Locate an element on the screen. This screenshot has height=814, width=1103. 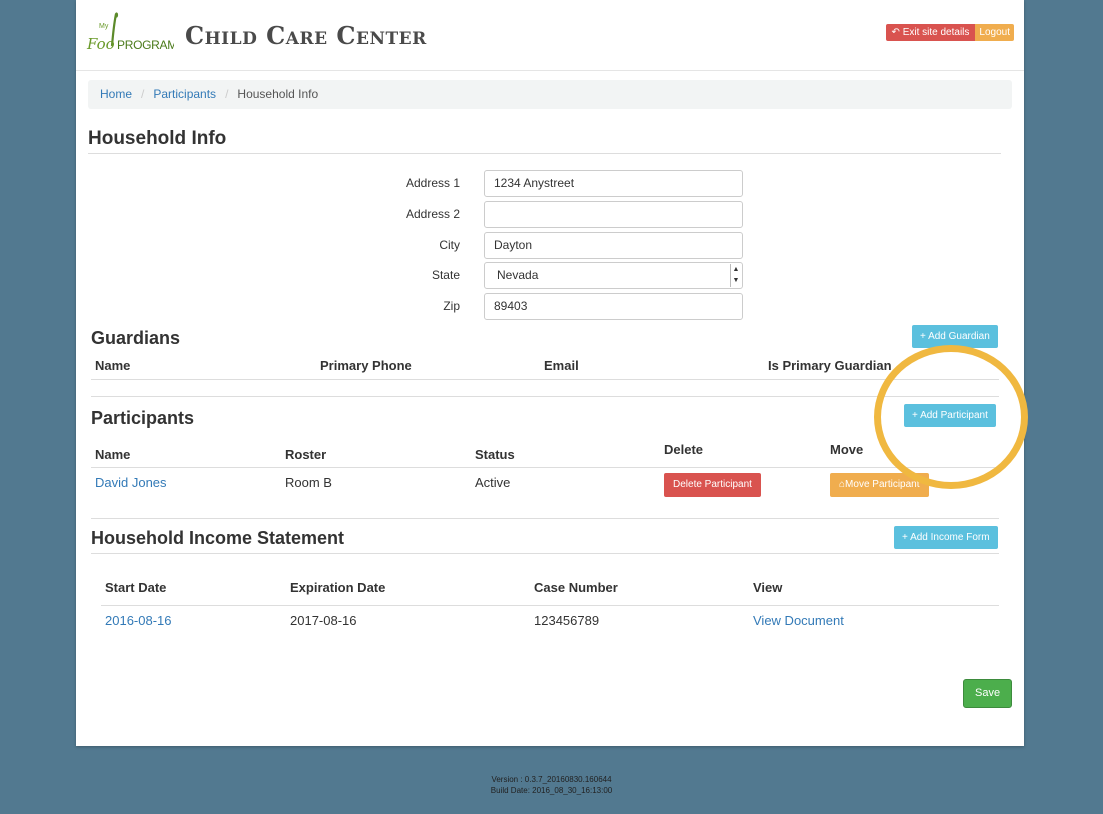
svg-text: My is located at coordinates (104, 26).